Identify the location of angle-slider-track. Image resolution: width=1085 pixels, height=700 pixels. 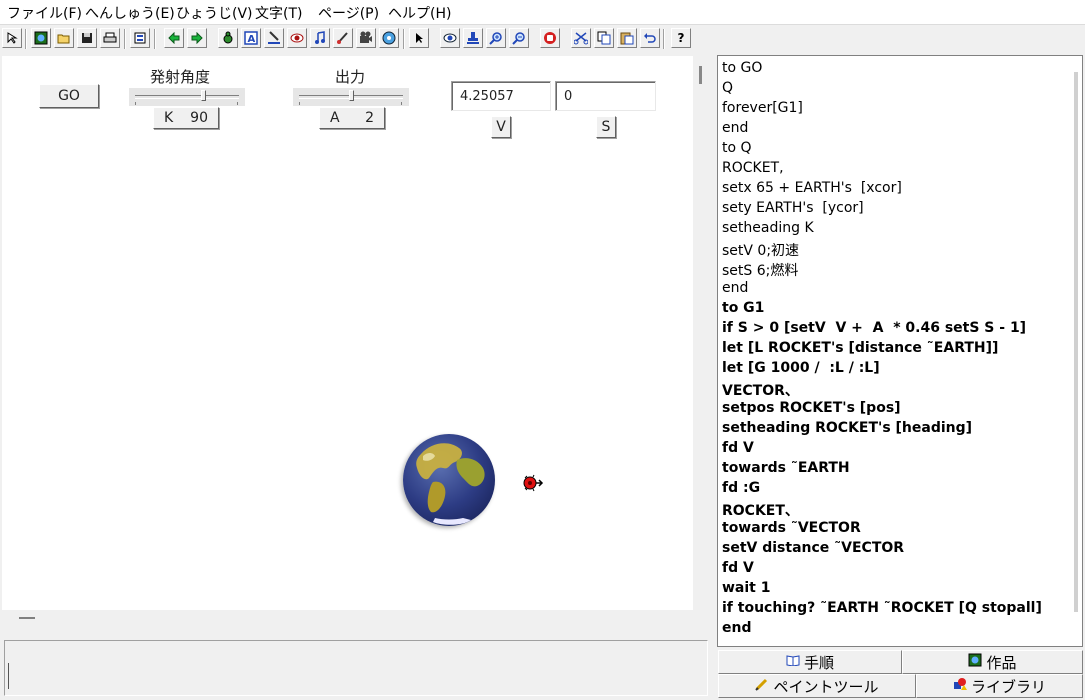
(187, 97).